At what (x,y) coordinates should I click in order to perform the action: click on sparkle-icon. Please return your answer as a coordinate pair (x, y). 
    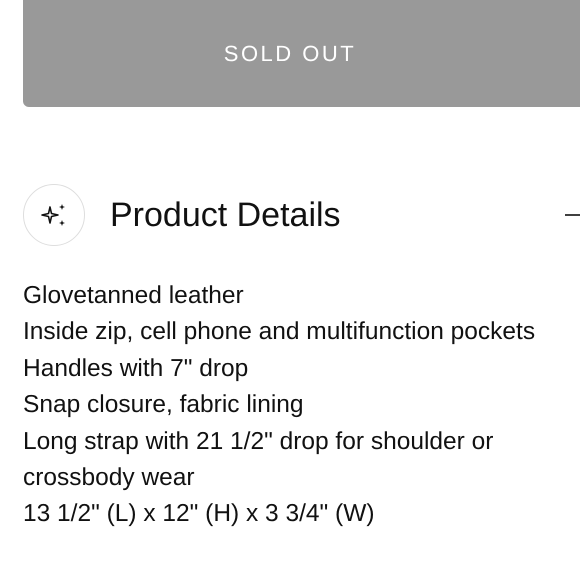
    Looking at the image, I should click on (54, 215).